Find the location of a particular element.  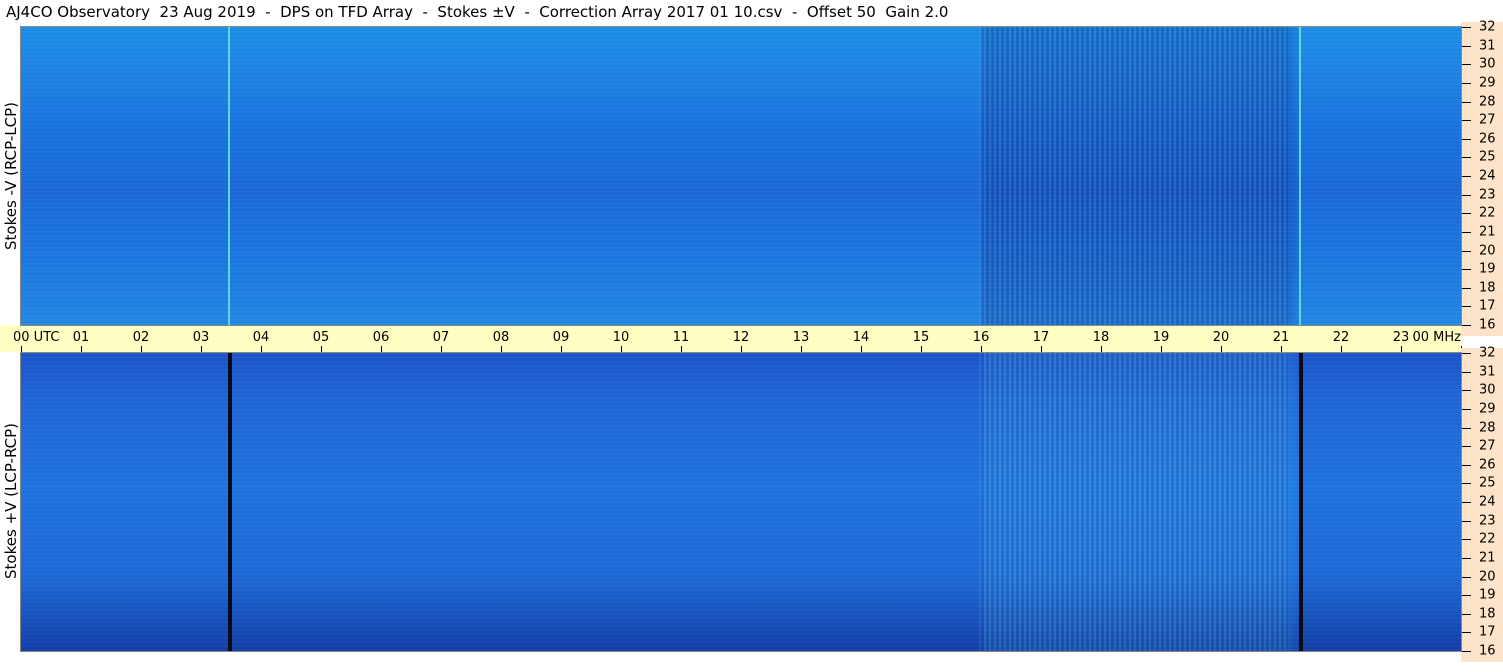

time-tick-label: 03 is located at coordinates (201, 337).